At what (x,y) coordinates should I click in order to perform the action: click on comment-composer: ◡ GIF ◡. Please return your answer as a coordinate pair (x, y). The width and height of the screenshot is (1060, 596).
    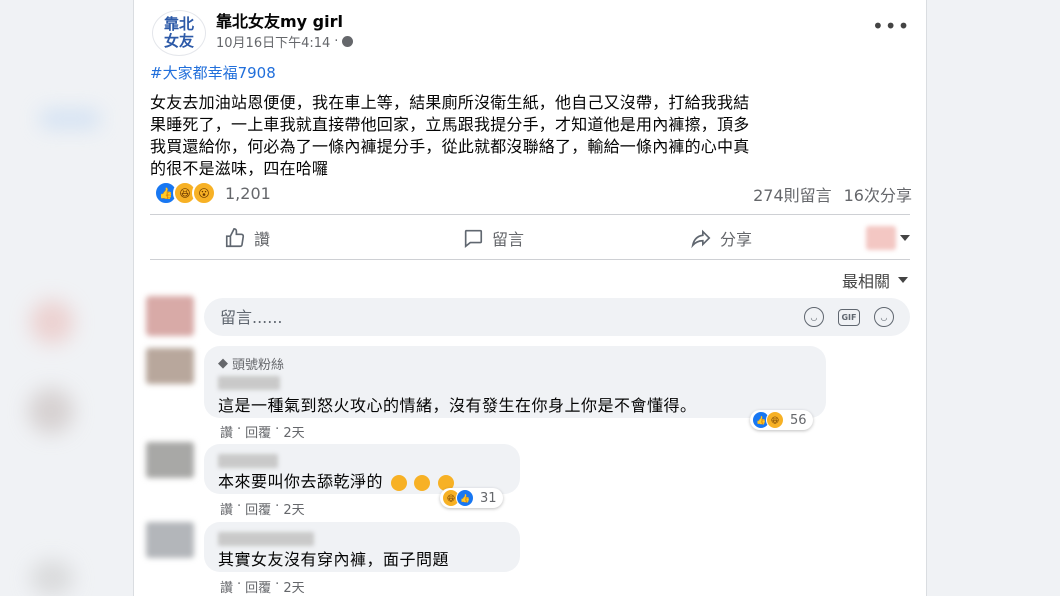
    Looking at the image, I should click on (557, 317).